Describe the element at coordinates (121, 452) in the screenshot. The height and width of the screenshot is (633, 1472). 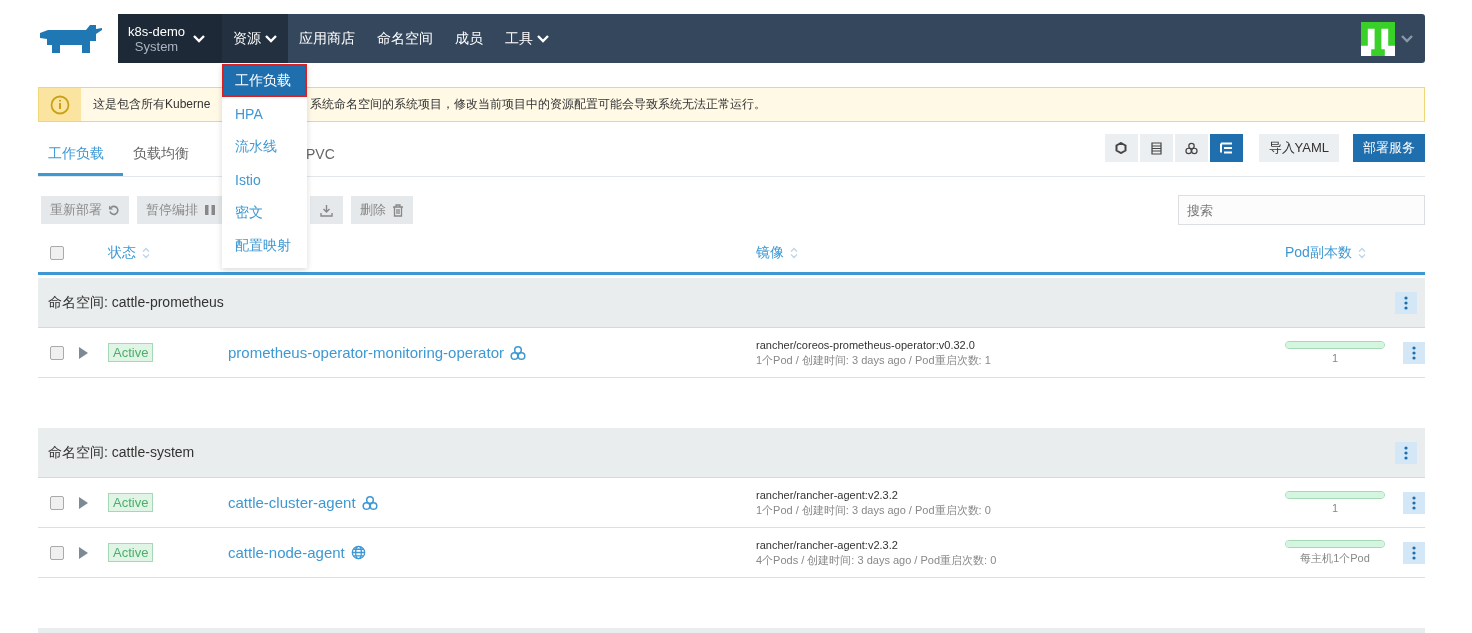
I see `namespace-label: 命名空间: cattle-system` at that location.